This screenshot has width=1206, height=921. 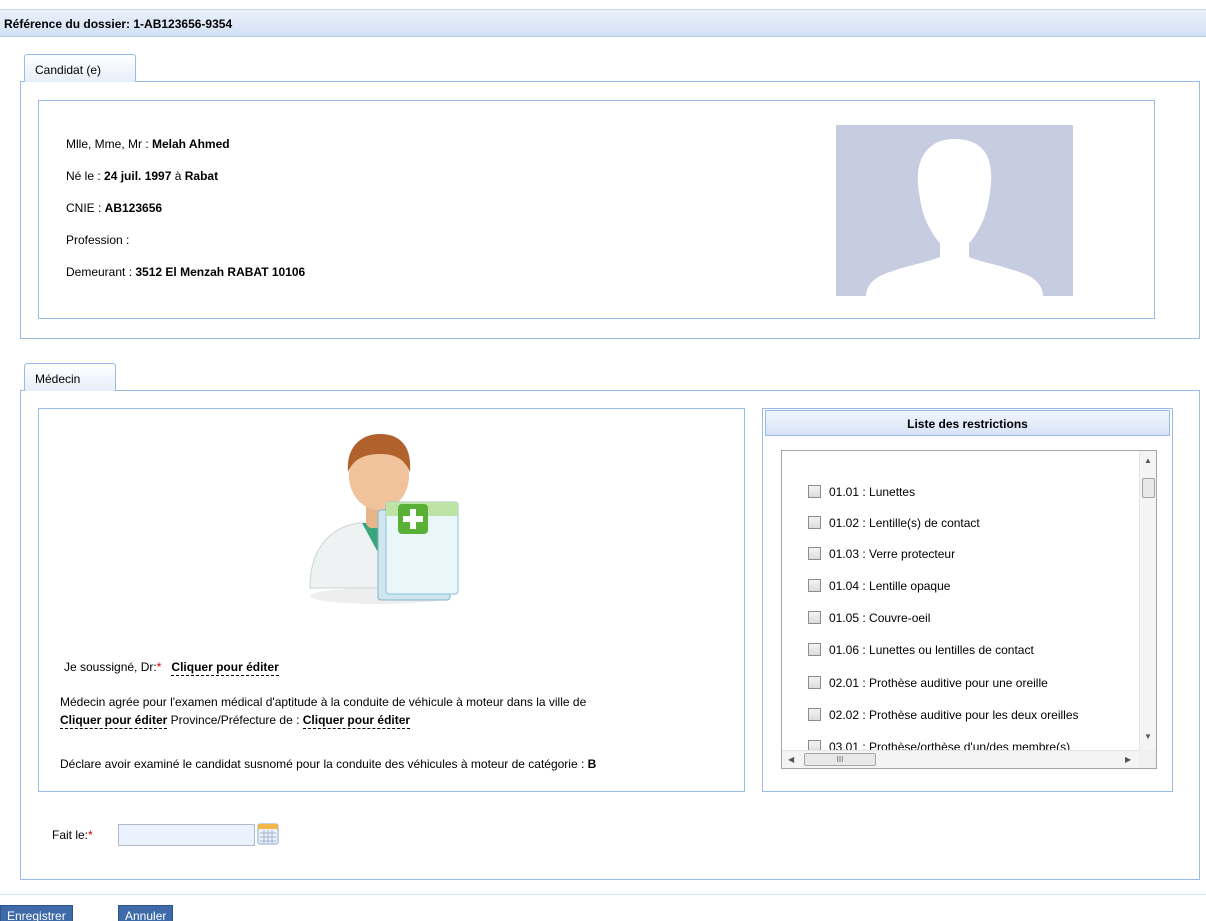 I want to click on category-value: B, so click(x=592, y=764).